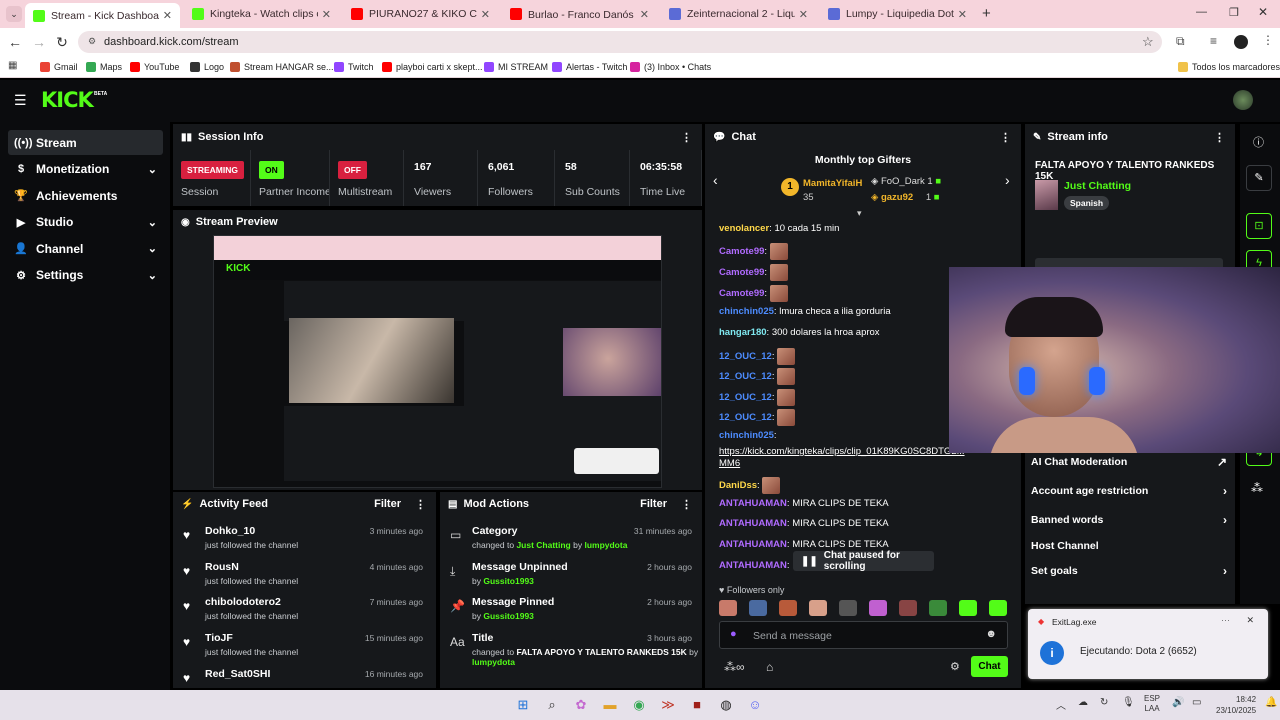 Image resolution: width=1280 pixels, height=720 pixels. I want to click on search-icon: ⌕, so click(552, 705).